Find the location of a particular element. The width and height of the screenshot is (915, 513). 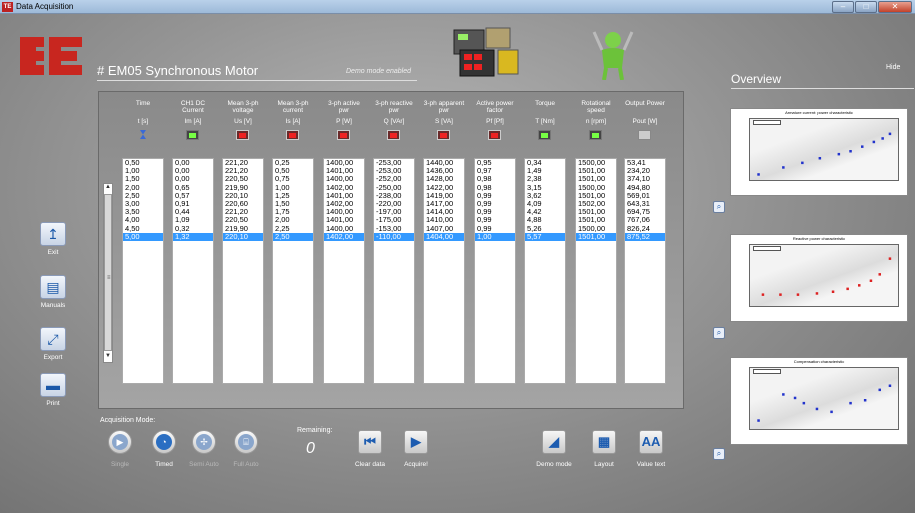

manuals-button: ▤ Manuals is located at coordinates (53, 292).